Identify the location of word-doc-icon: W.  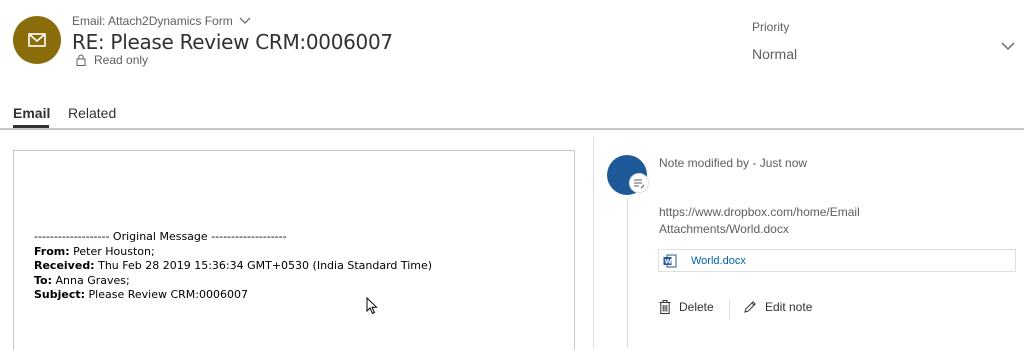
(670, 260).